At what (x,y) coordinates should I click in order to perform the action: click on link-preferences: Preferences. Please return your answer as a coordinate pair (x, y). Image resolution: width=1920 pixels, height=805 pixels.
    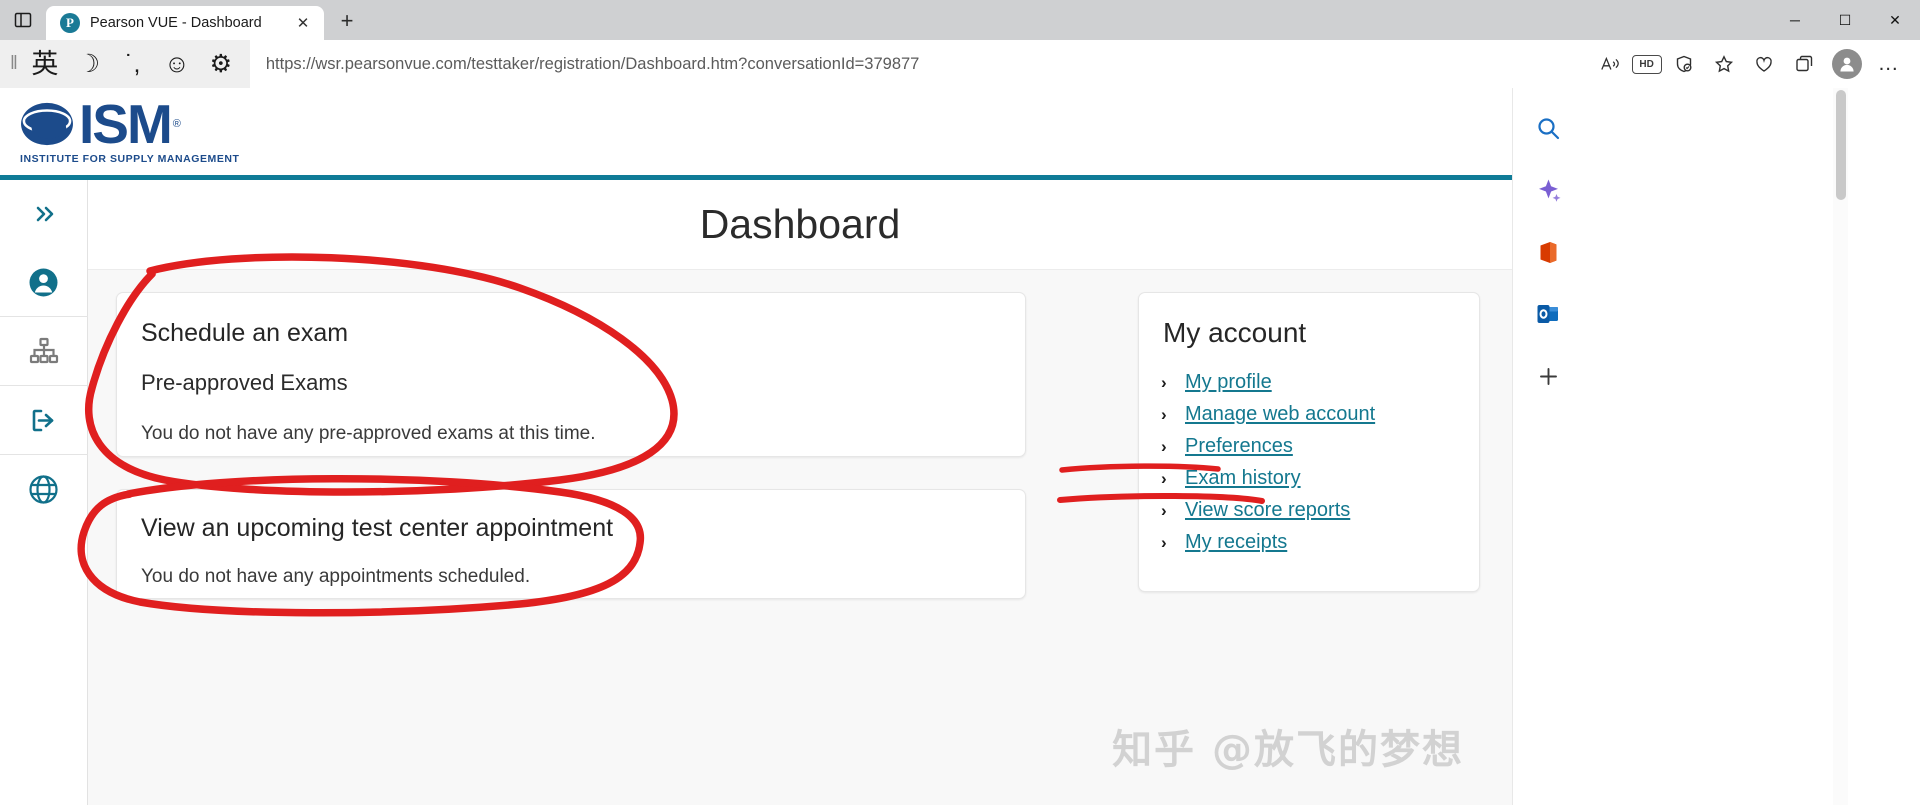
    Looking at the image, I should click on (1239, 446).